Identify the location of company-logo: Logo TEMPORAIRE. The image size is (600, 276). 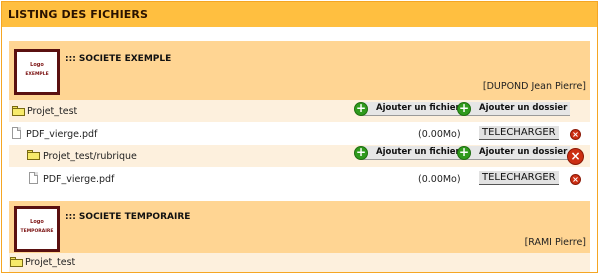
(37, 229).